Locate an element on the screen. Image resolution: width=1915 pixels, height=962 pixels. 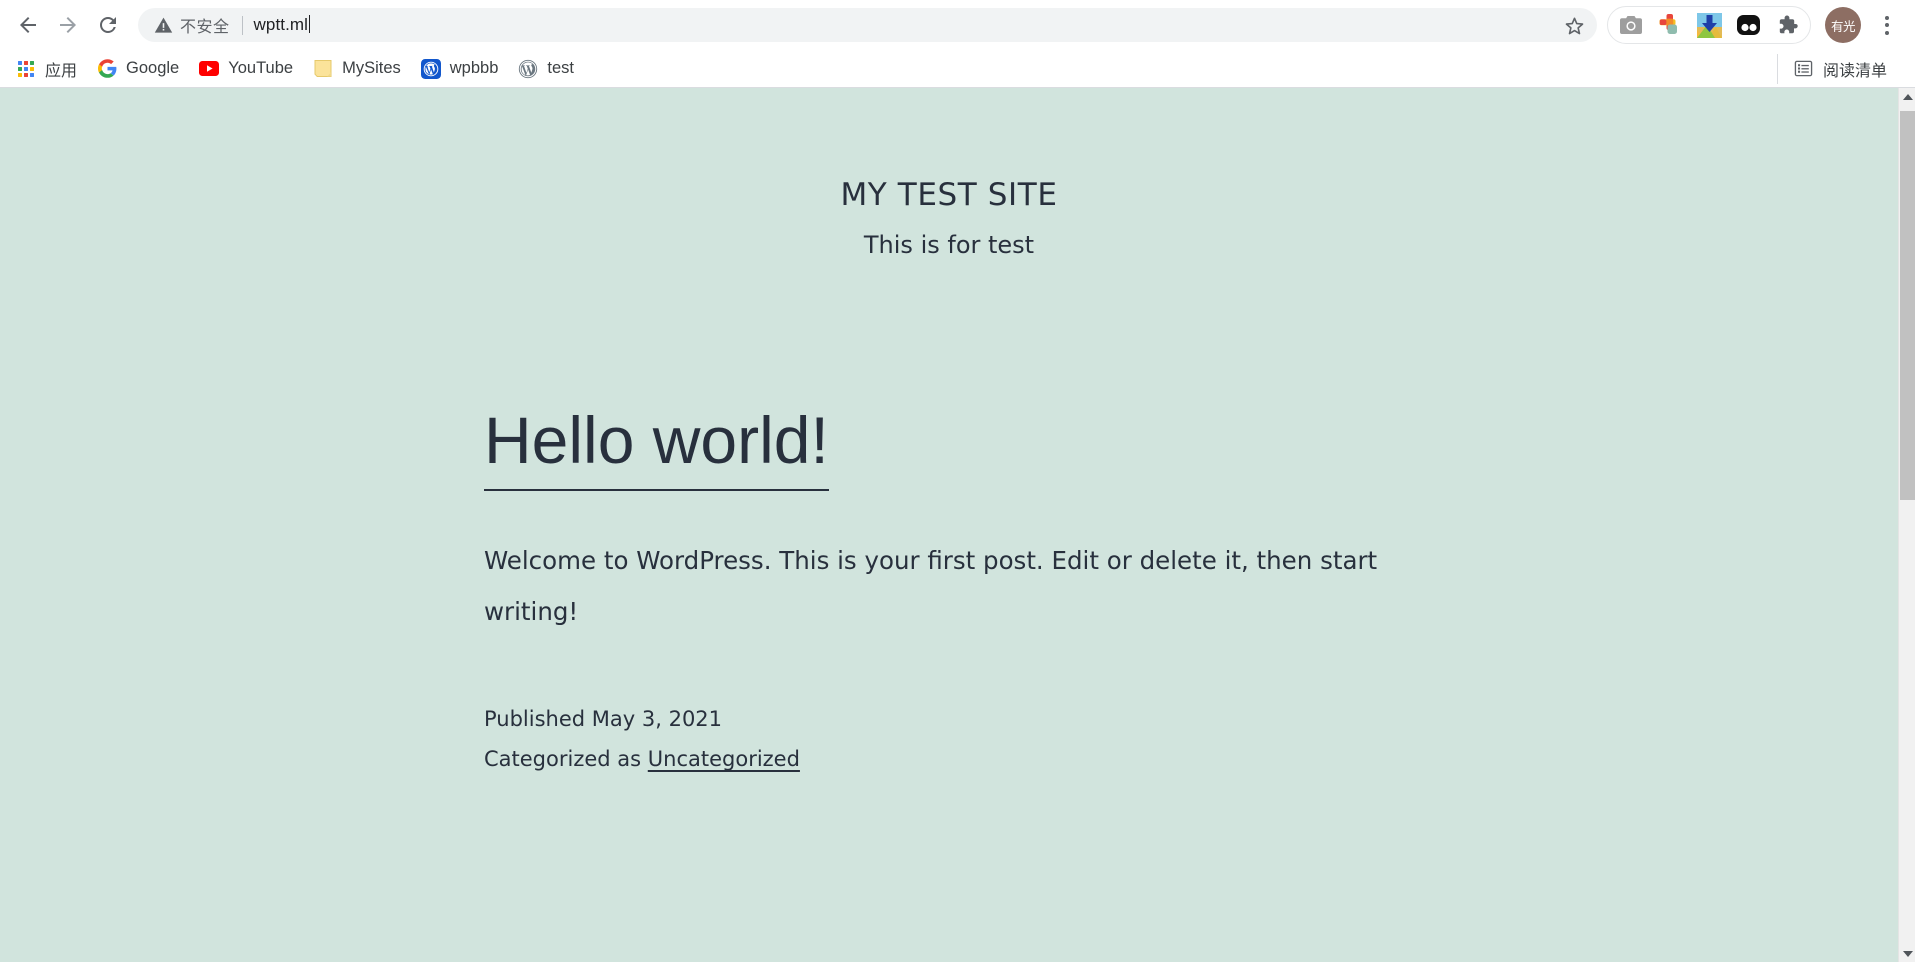
bookmark-mysites: MySites is located at coordinates (360, 69).